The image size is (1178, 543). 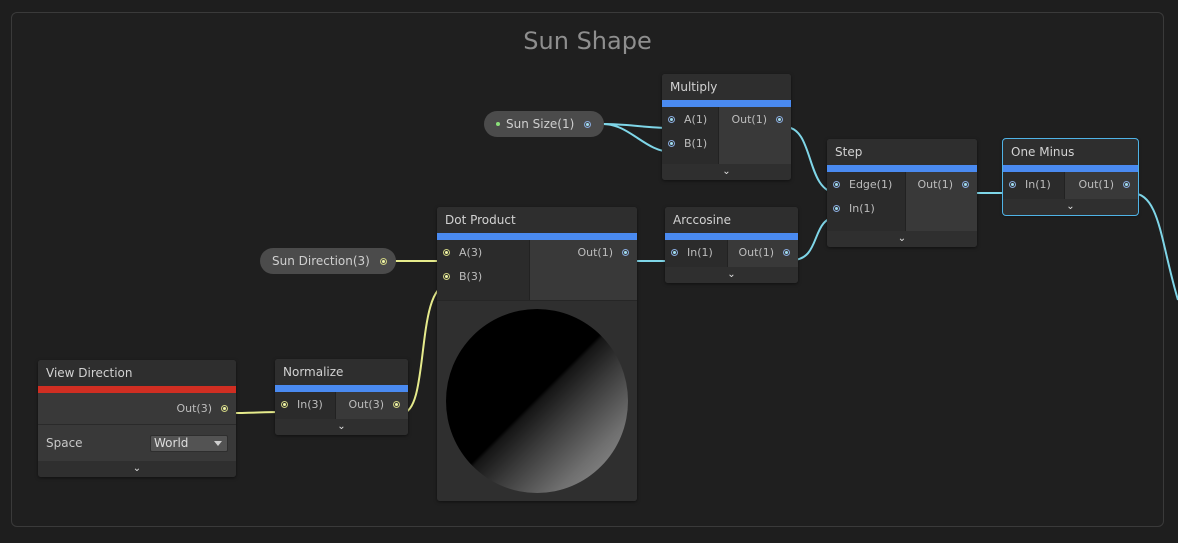 I want to click on preview-sphere, so click(x=537, y=401).